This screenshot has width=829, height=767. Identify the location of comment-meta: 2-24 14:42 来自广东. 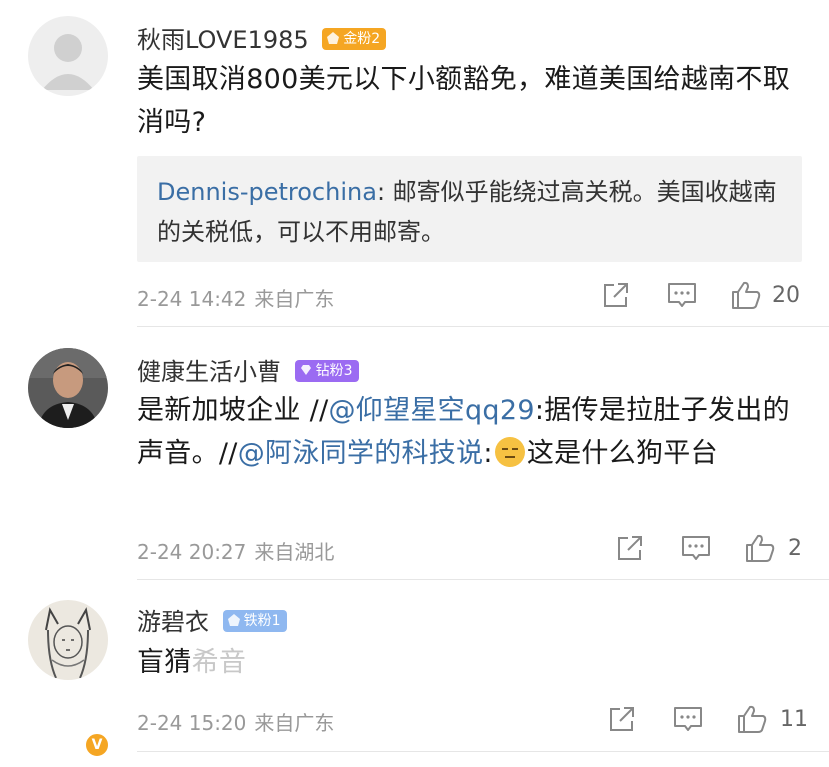
(239, 297).